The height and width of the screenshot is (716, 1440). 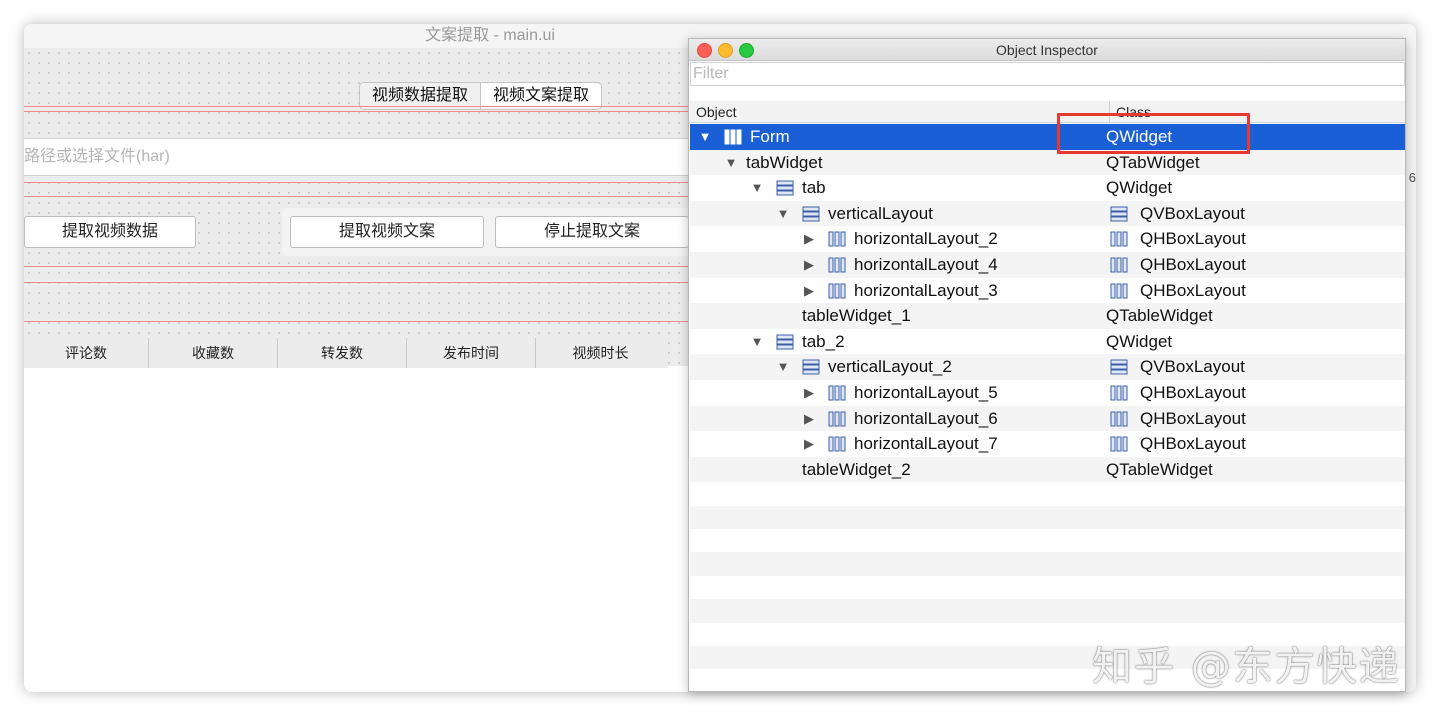 What do you see at coordinates (1047, 162) in the screenshot?
I see `tree-row-tabWidget: ▼ tabWidget QTabWidget` at bounding box center [1047, 162].